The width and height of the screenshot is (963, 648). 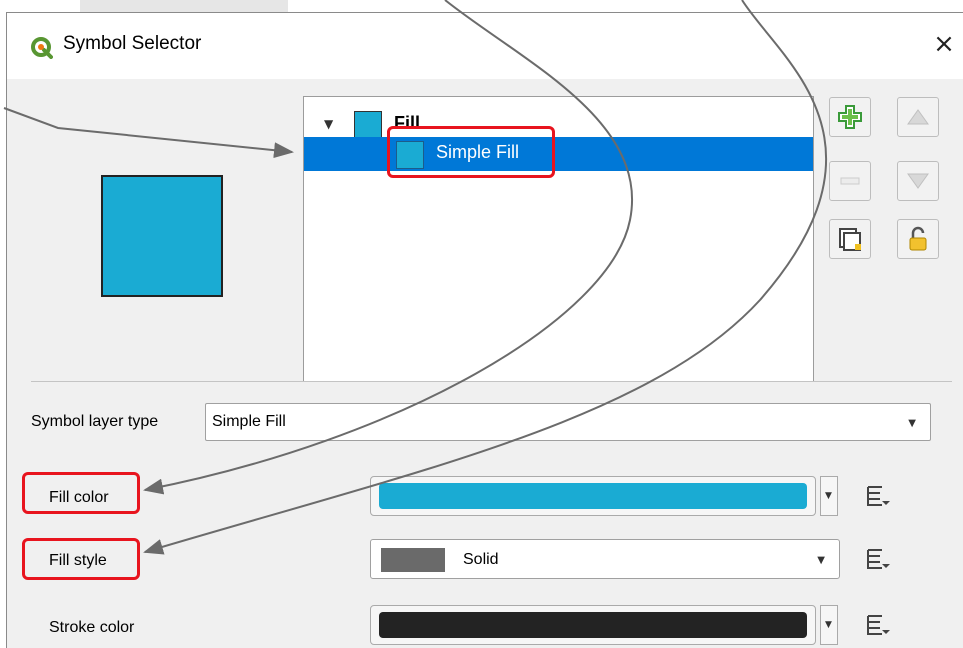 I want to click on duplicate-layer-button, so click(x=850, y=239).